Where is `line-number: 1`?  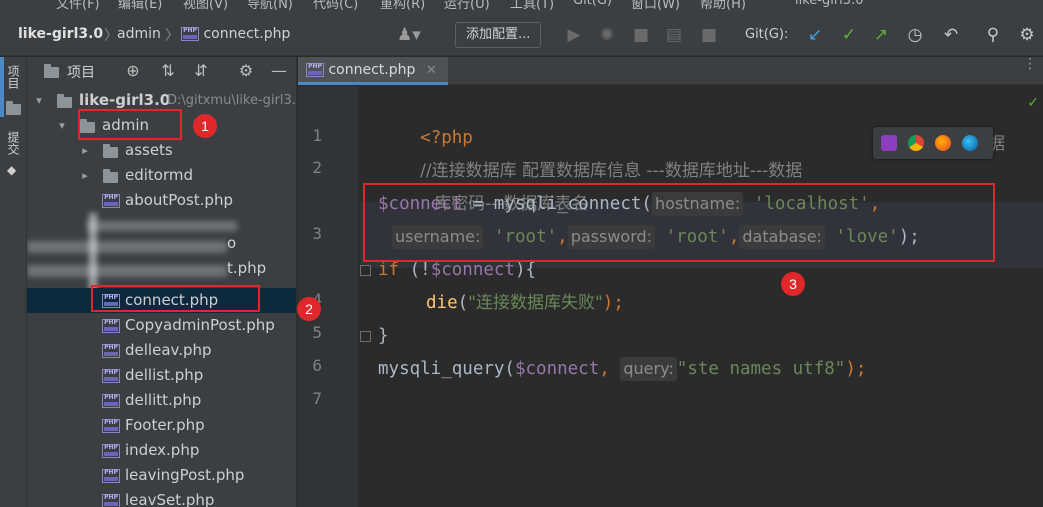
line-number: 1 is located at coordinates (317, 135).